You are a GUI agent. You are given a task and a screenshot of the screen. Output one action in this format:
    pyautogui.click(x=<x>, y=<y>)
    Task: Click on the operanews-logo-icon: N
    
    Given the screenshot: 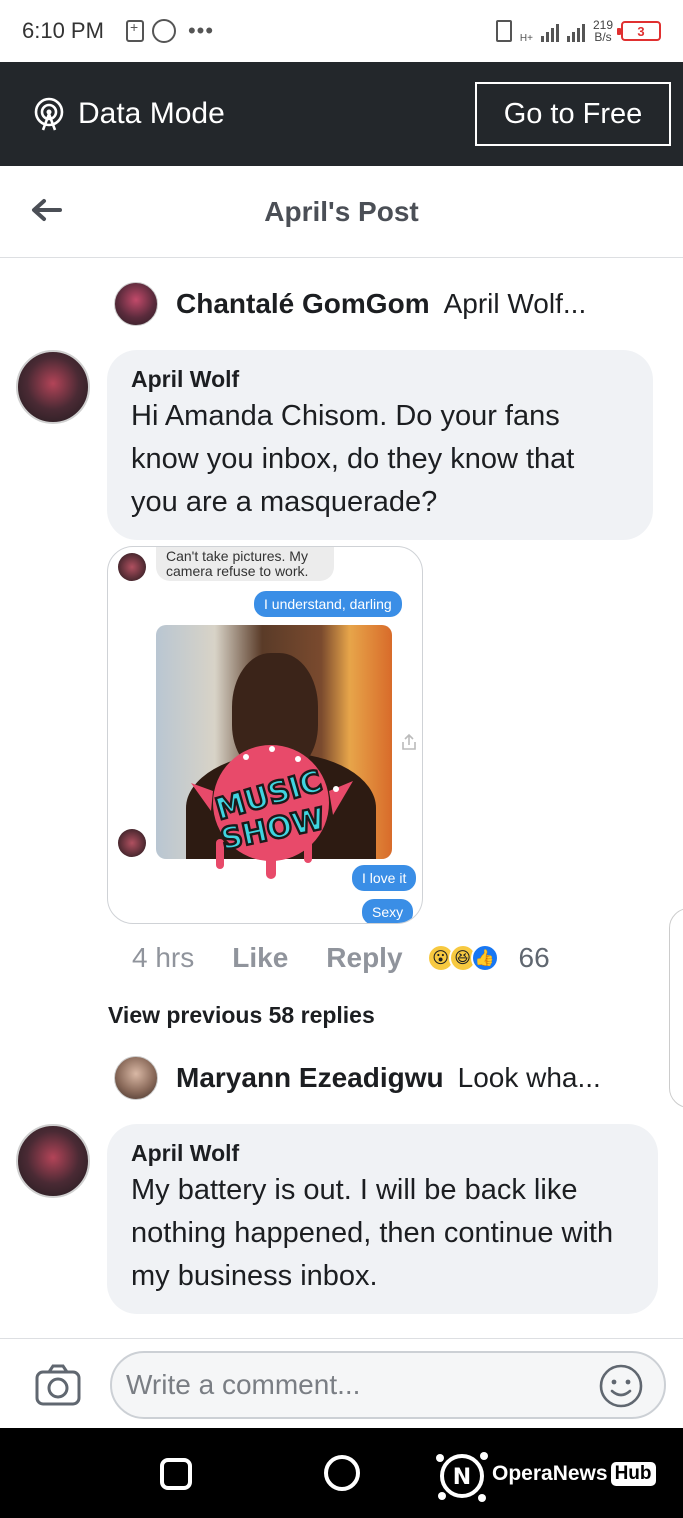 What is the action you would take?
    pyautogui.click(x=462, y=1477)
    